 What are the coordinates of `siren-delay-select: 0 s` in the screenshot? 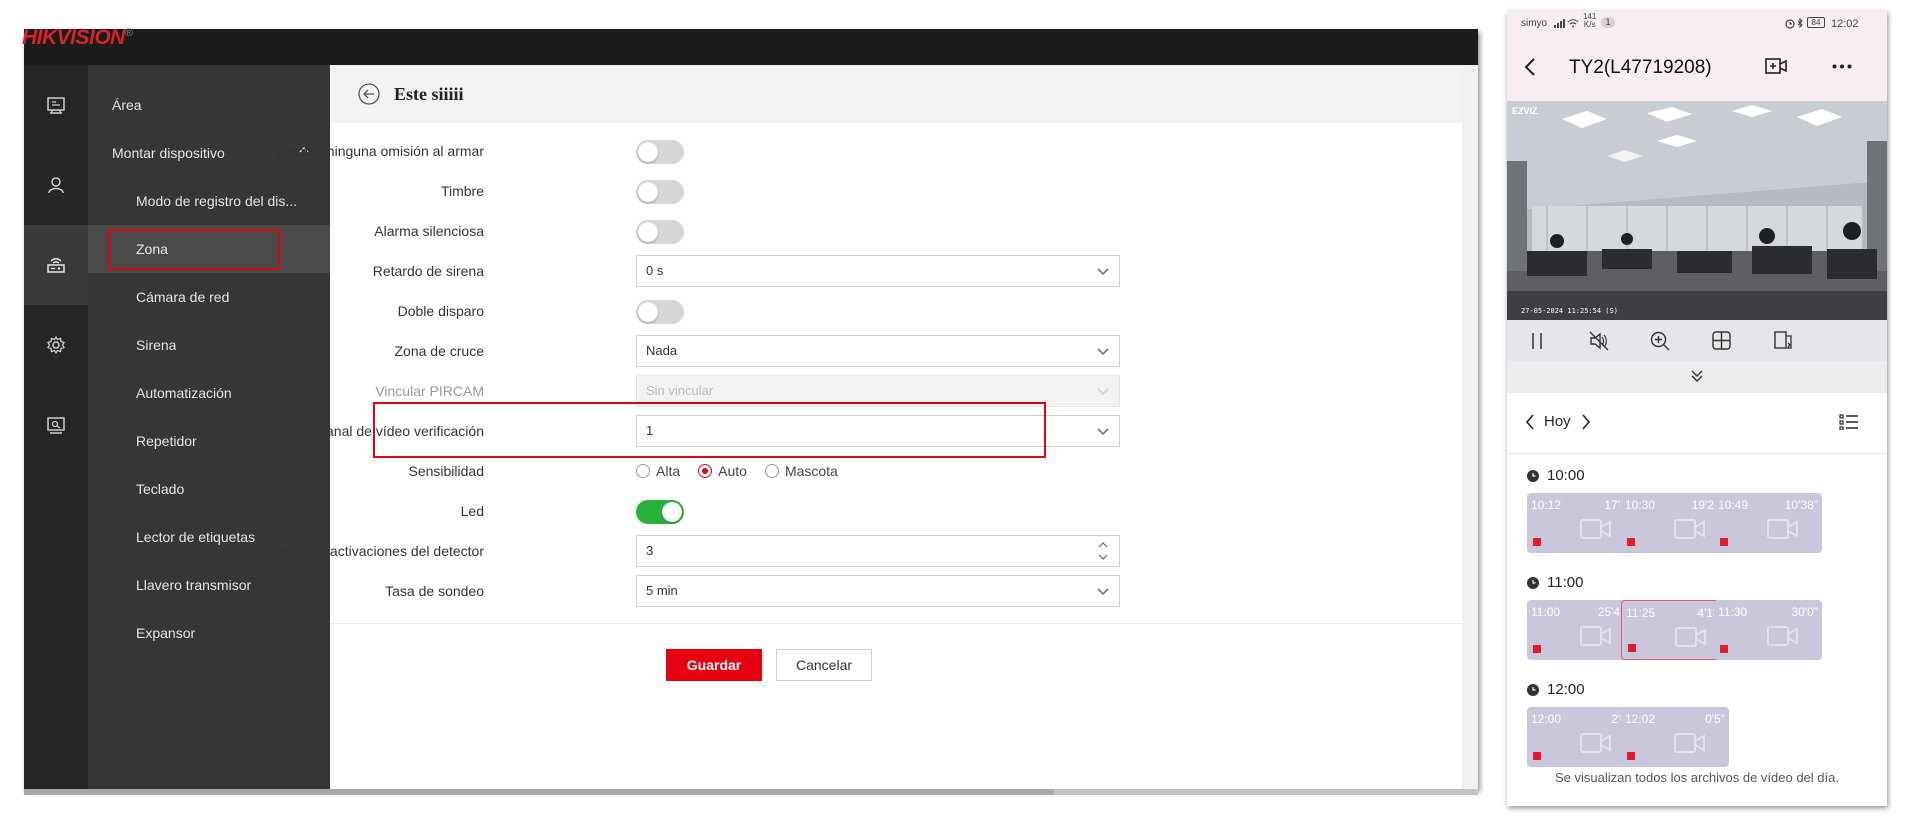 It's located at (878, 271).